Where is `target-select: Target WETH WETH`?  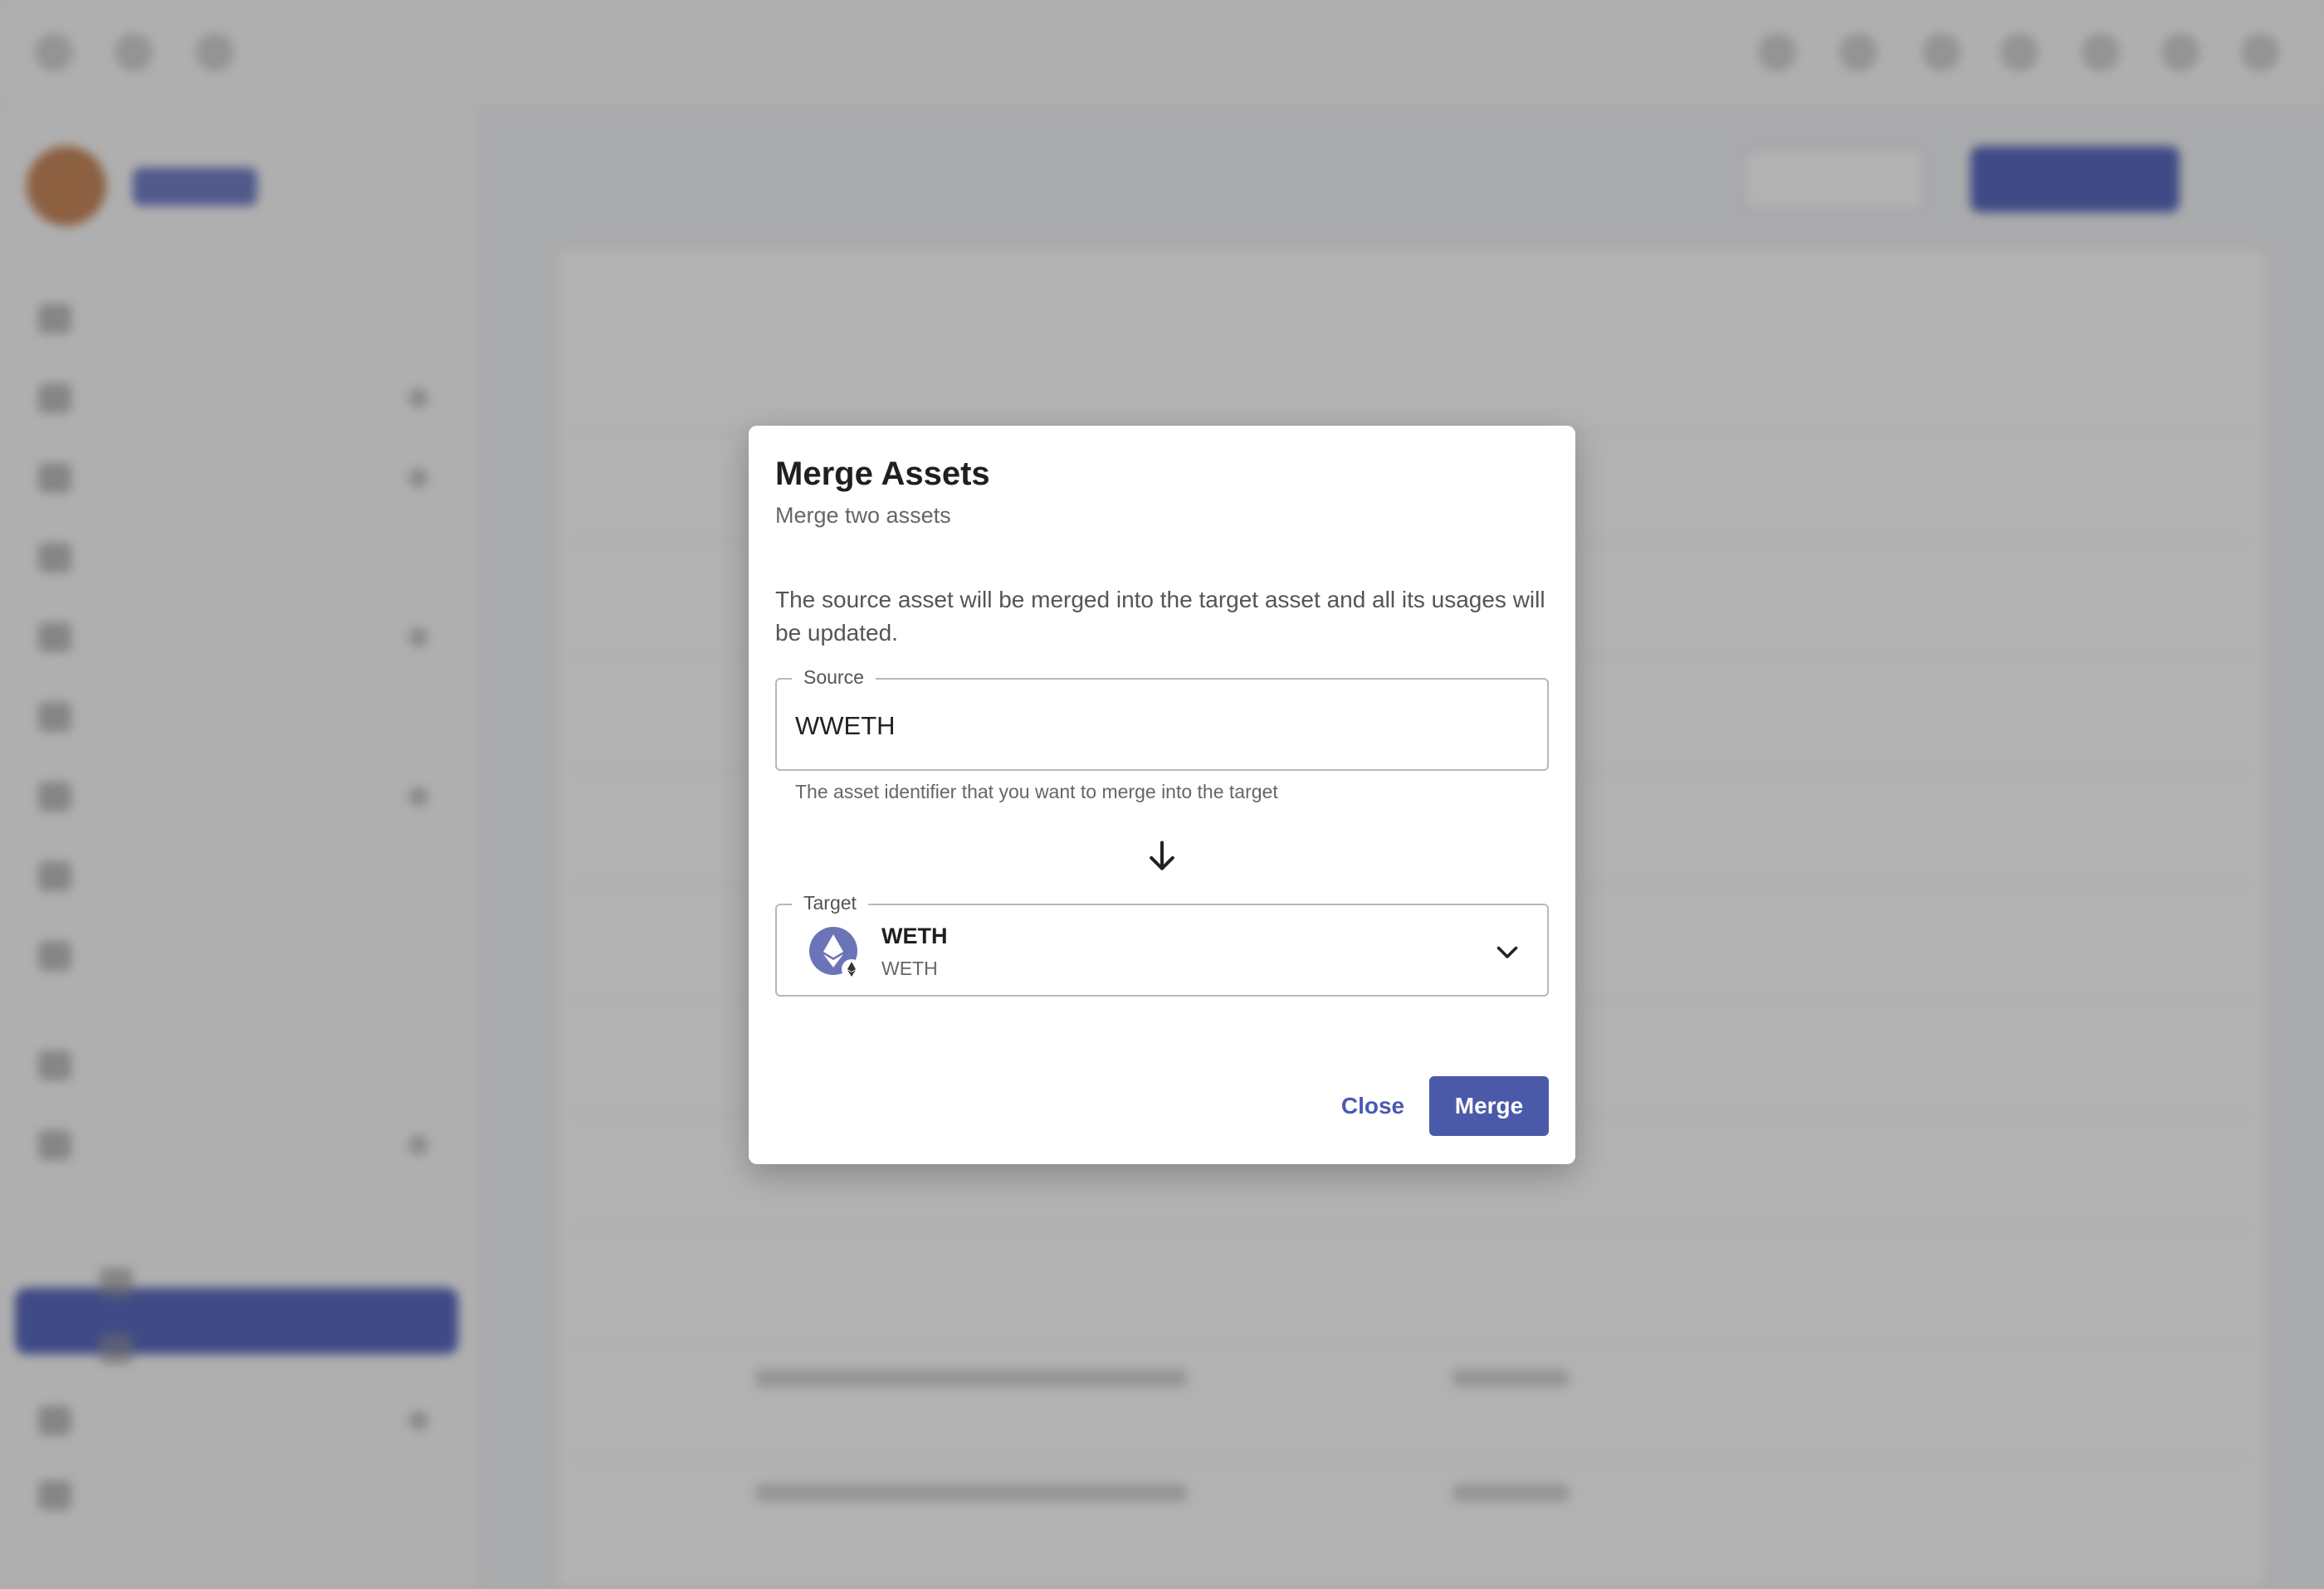 target-select: Target WETH WETH is located at coordinates (1162, 945).